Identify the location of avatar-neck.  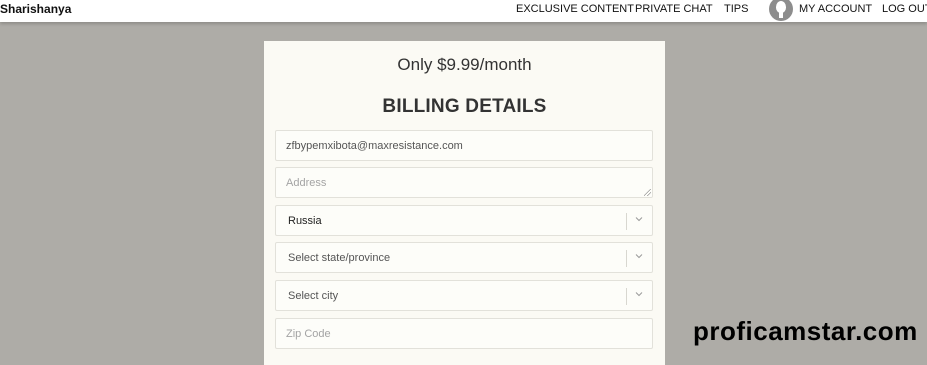
(781, 15).